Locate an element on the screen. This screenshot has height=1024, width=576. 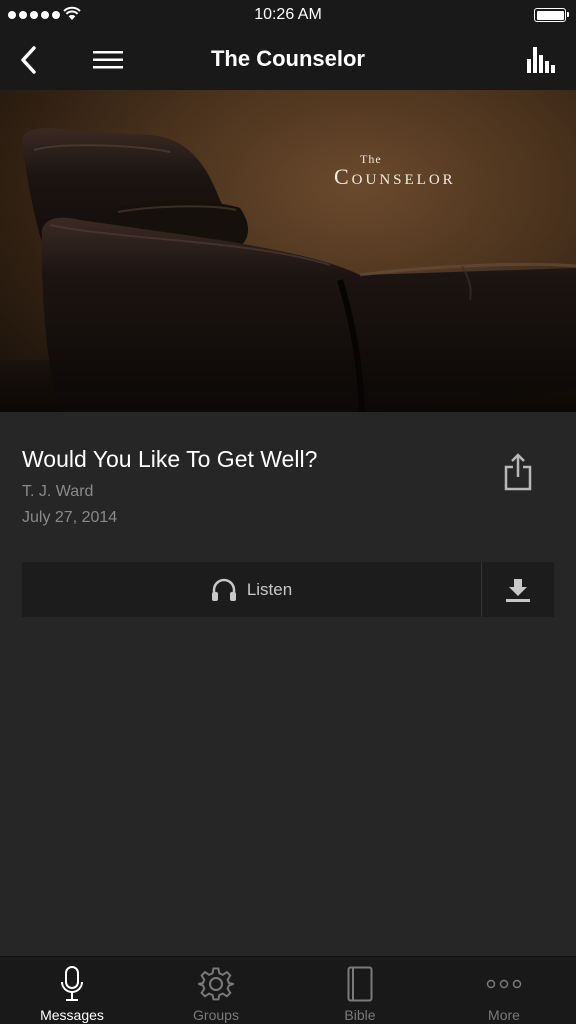
stats-button is located at coordinates (541, 60).